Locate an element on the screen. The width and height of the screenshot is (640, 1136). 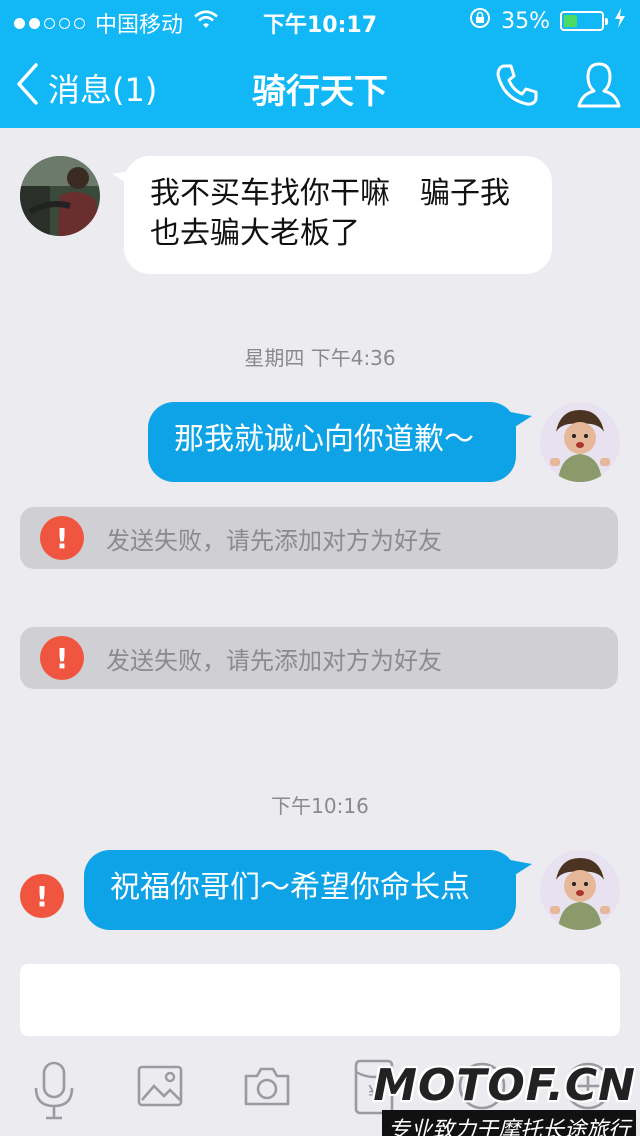
message-input is located at coordinates (320, 1000).